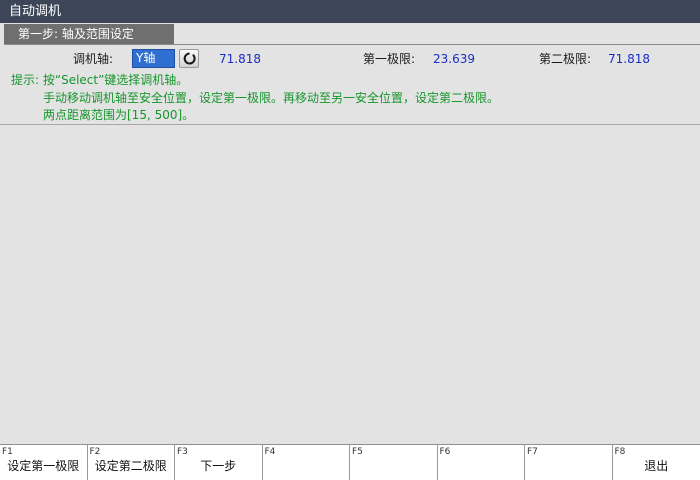 The height and width of the screenshot is (480, 700). Describe the element at coordinates (43, 466) in the screenshot. I see `fkey-label: 设定第一极限` at that location.